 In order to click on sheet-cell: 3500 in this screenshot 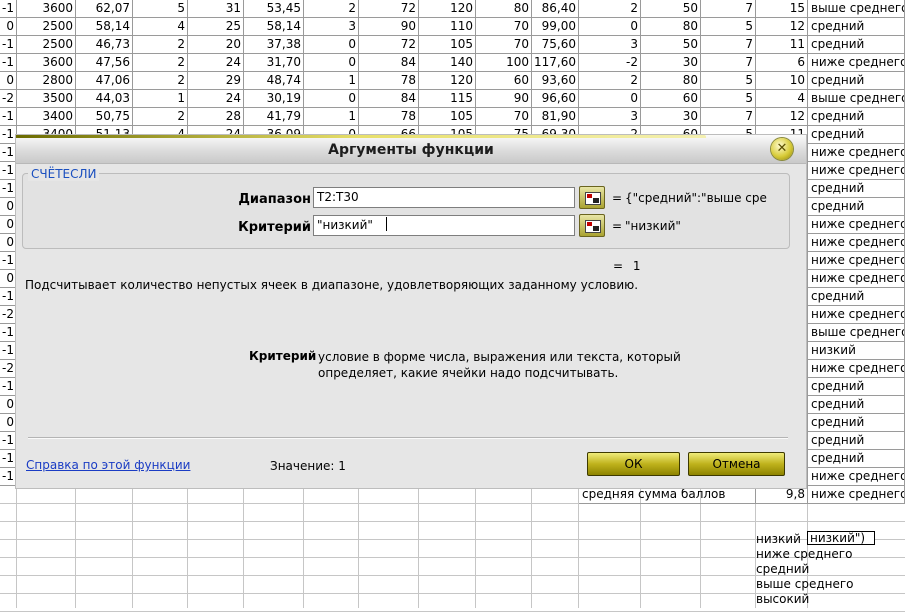, I will do `click(46, 99)`.